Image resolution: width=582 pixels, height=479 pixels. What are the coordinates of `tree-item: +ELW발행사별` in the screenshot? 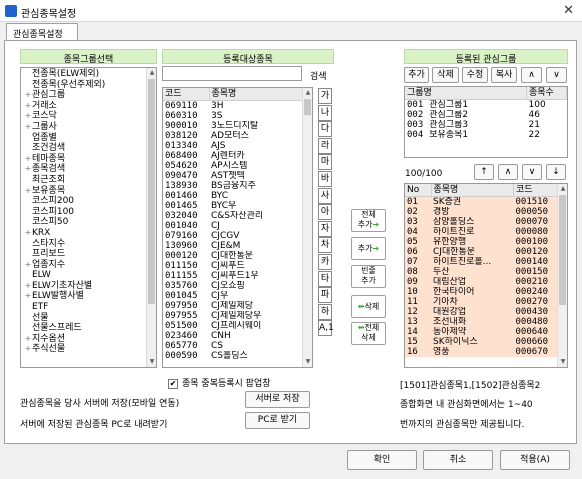 It's located at (90, 296).